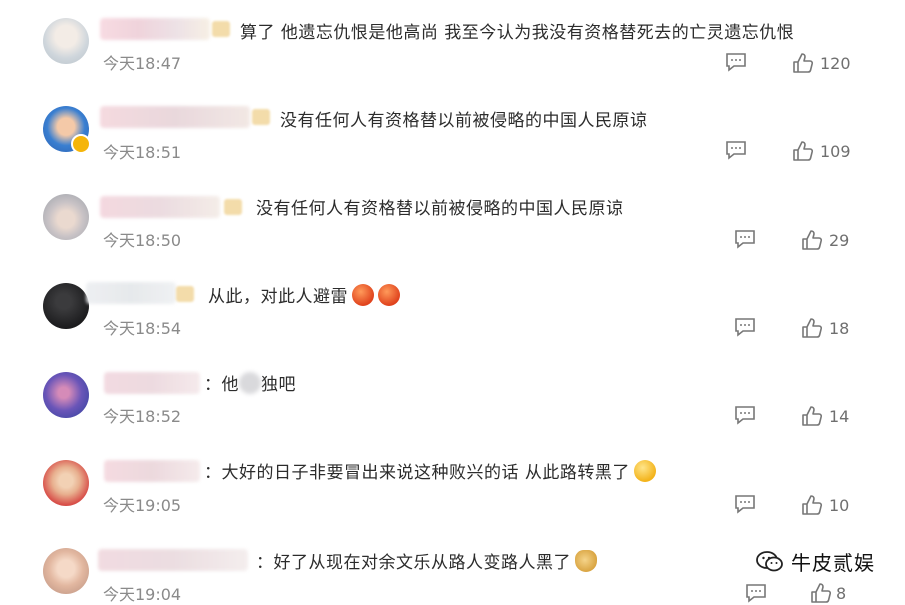 Image resolution: width=905 pixels, height=605 pixels. Describe the element at coordinates (452, 410) in the screenshot. I see `comment-item: ：他 独吧 今天18:52 14` at that location.